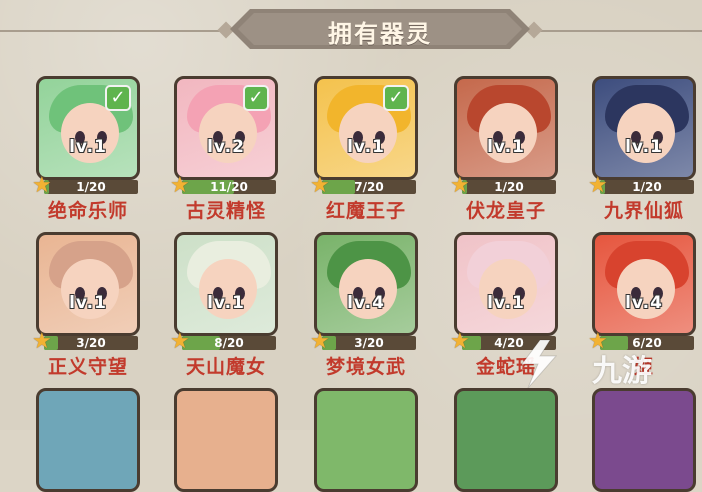 Image resolution: width=702 pixels, height=492 pixels. I want to click on spirit-card: lv.1 1/20 ★ 伏龙皇子, so click(506, 149).